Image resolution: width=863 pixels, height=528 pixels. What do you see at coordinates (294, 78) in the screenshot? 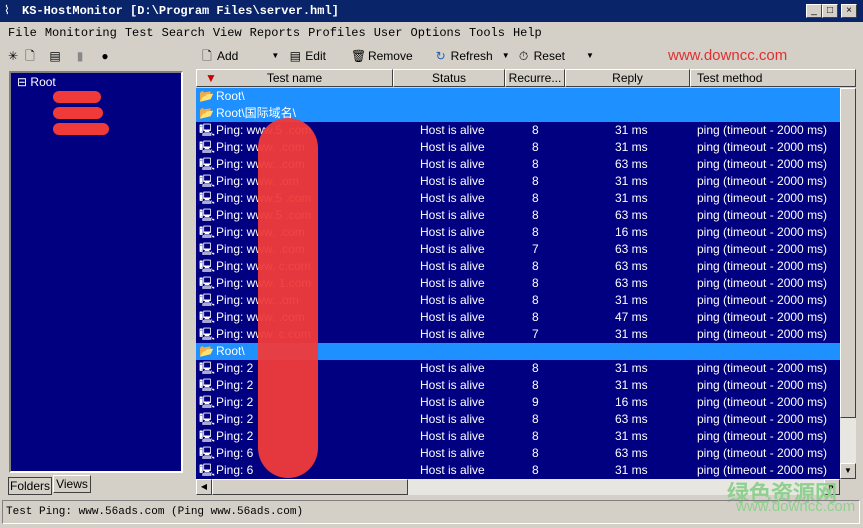
I see `column-test-name: ▼ Test name` at bounding box center [294, 78].